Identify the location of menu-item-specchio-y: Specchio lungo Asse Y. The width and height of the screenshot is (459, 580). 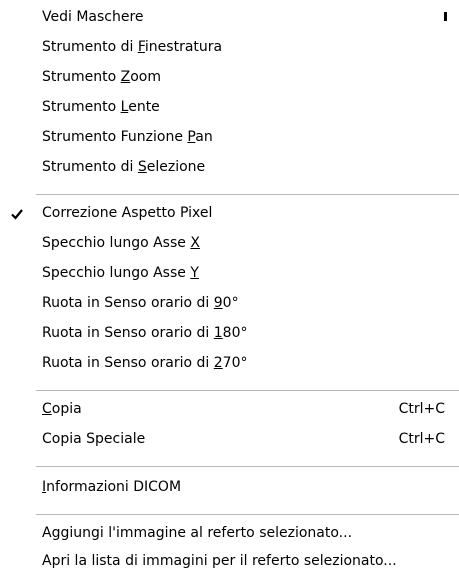
(229, 273).